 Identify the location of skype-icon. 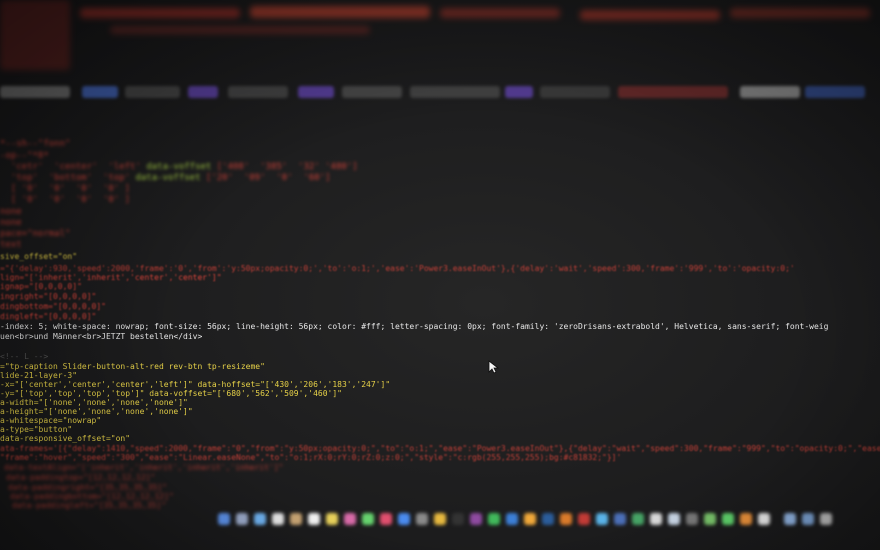
(602, 519).